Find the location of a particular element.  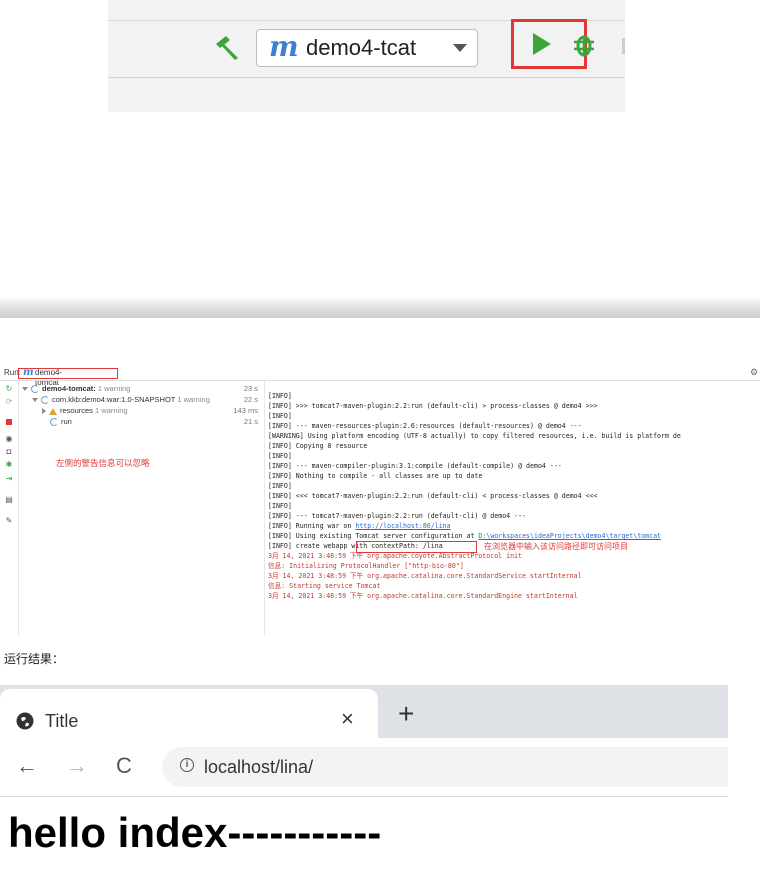

page-heading: hello index----------- is located at coordinates (195, 832).